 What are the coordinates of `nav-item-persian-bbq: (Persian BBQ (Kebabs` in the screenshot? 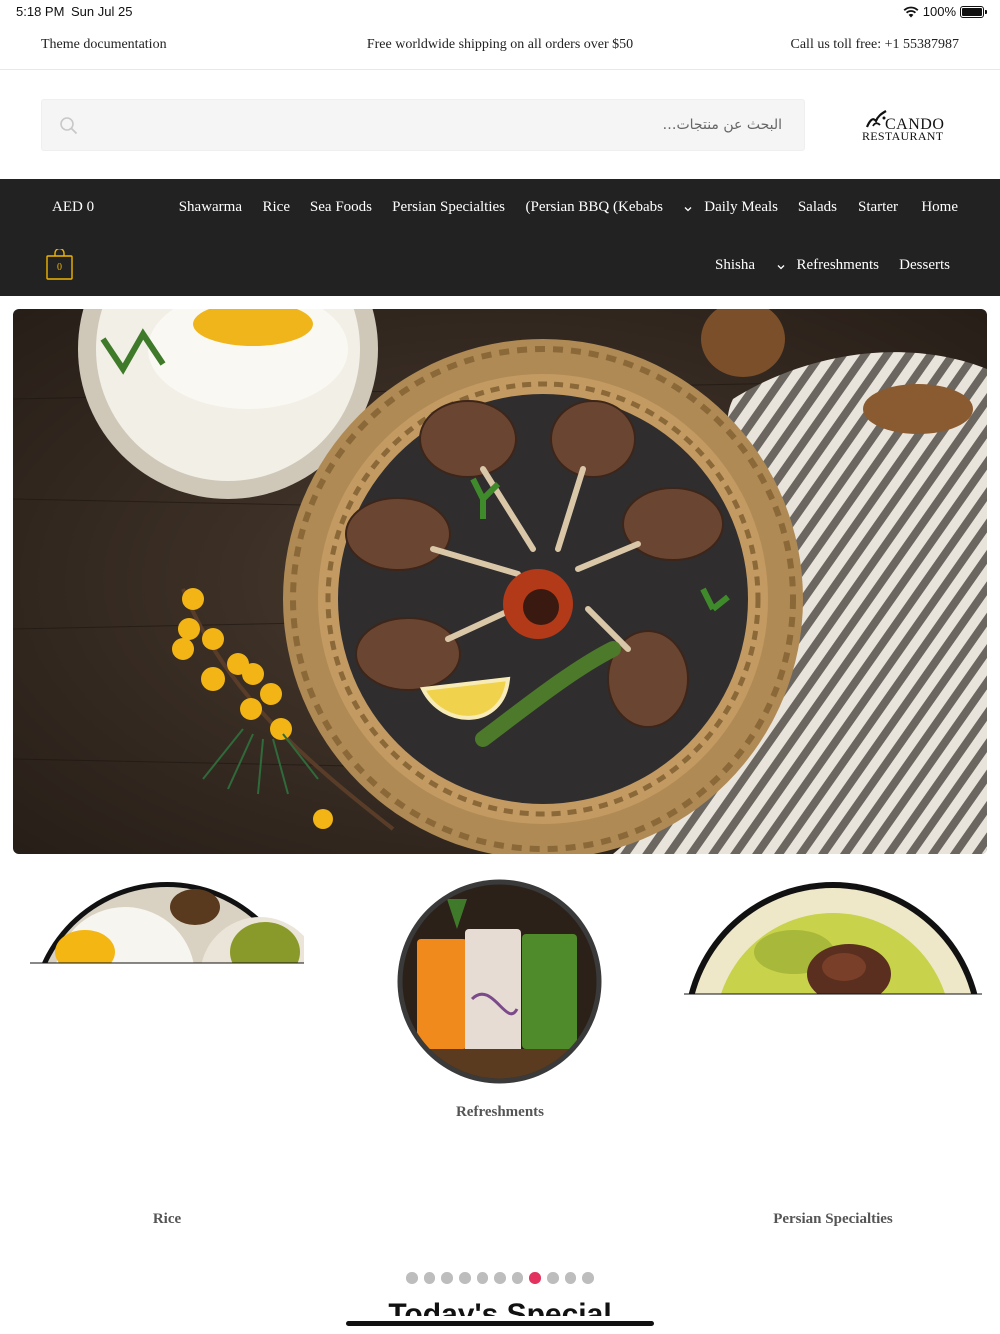 It's located at (594, 207).